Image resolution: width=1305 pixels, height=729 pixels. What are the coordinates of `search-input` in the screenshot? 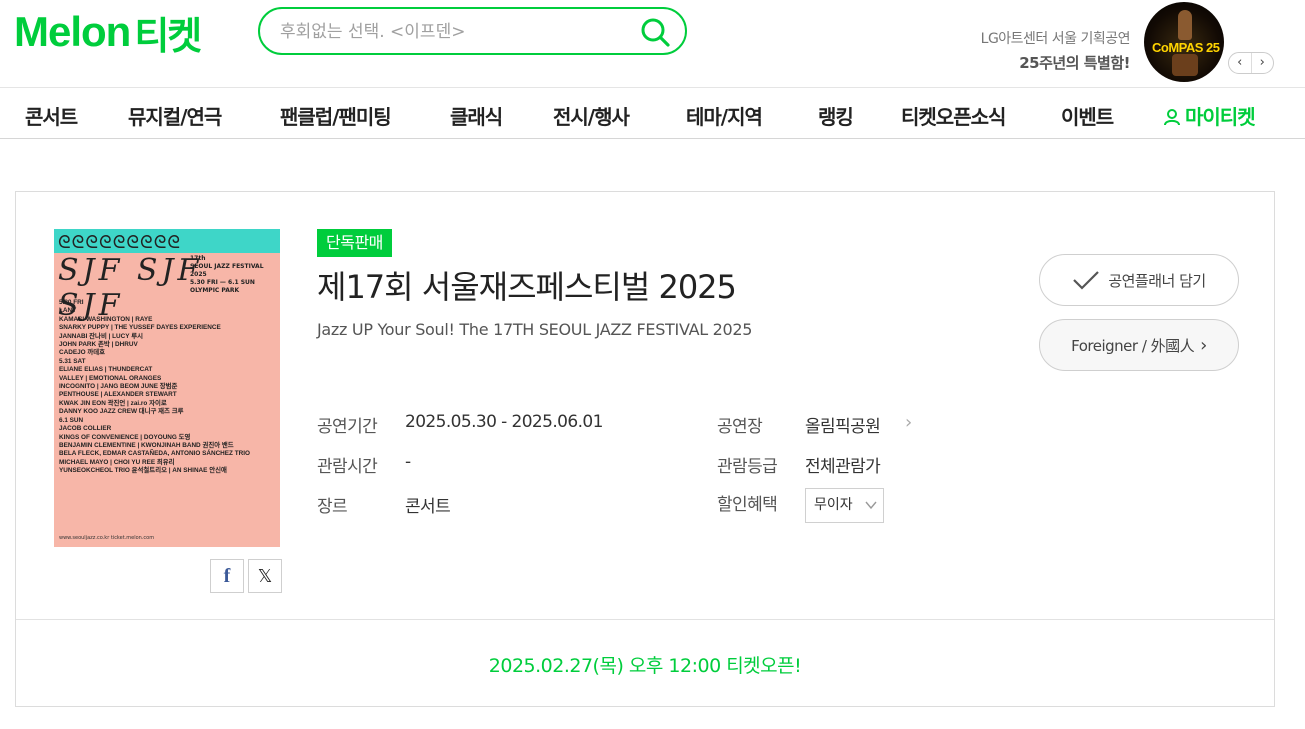 It's located at (450, 32).